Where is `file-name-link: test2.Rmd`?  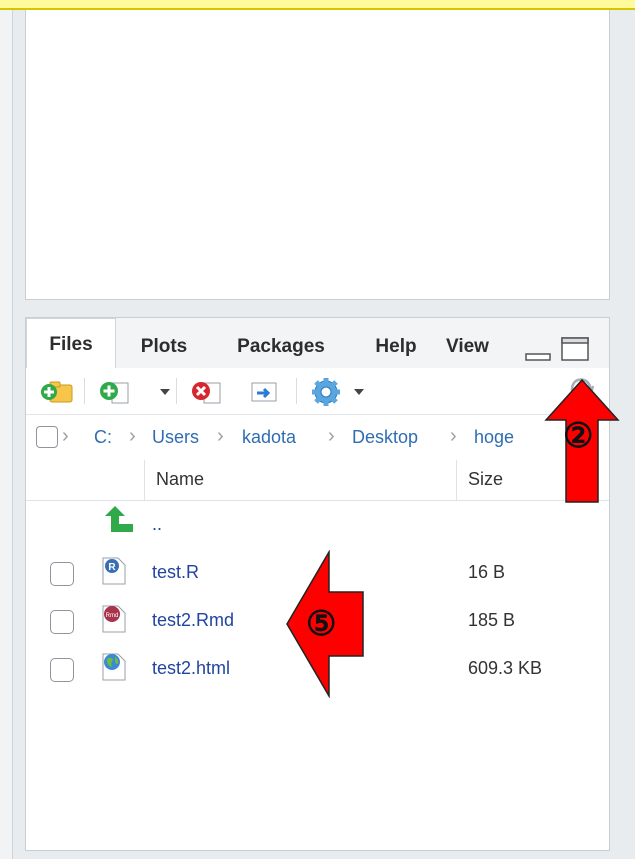
file-name-link: test2.Rmd is located at coordinates (193, 620).